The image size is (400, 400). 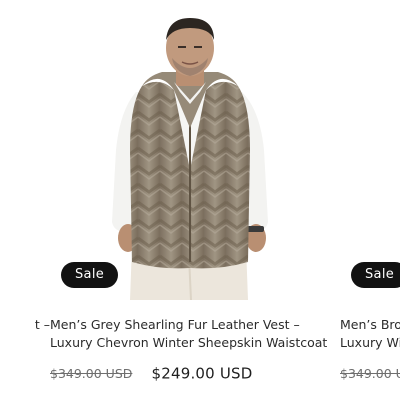 What do you see at coordinates (25, 200) in the screenshot?
I see `product-card-previous: t –` at bounding box center [25, 200].